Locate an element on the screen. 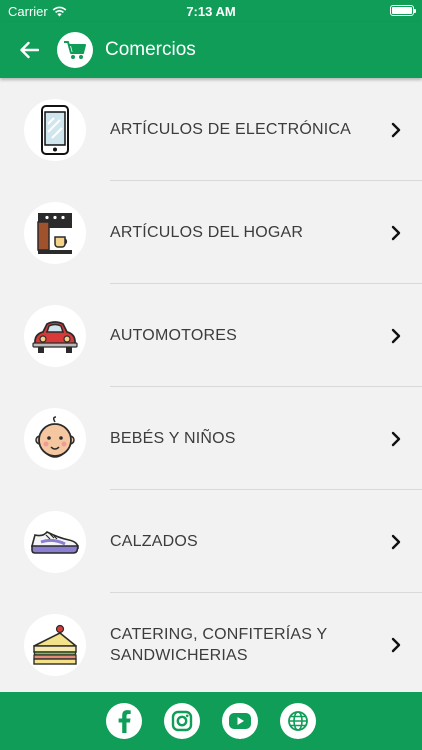 The height and width of the screenshot is (750, 422). sneaker-icon is located at coordinates (55, 541).